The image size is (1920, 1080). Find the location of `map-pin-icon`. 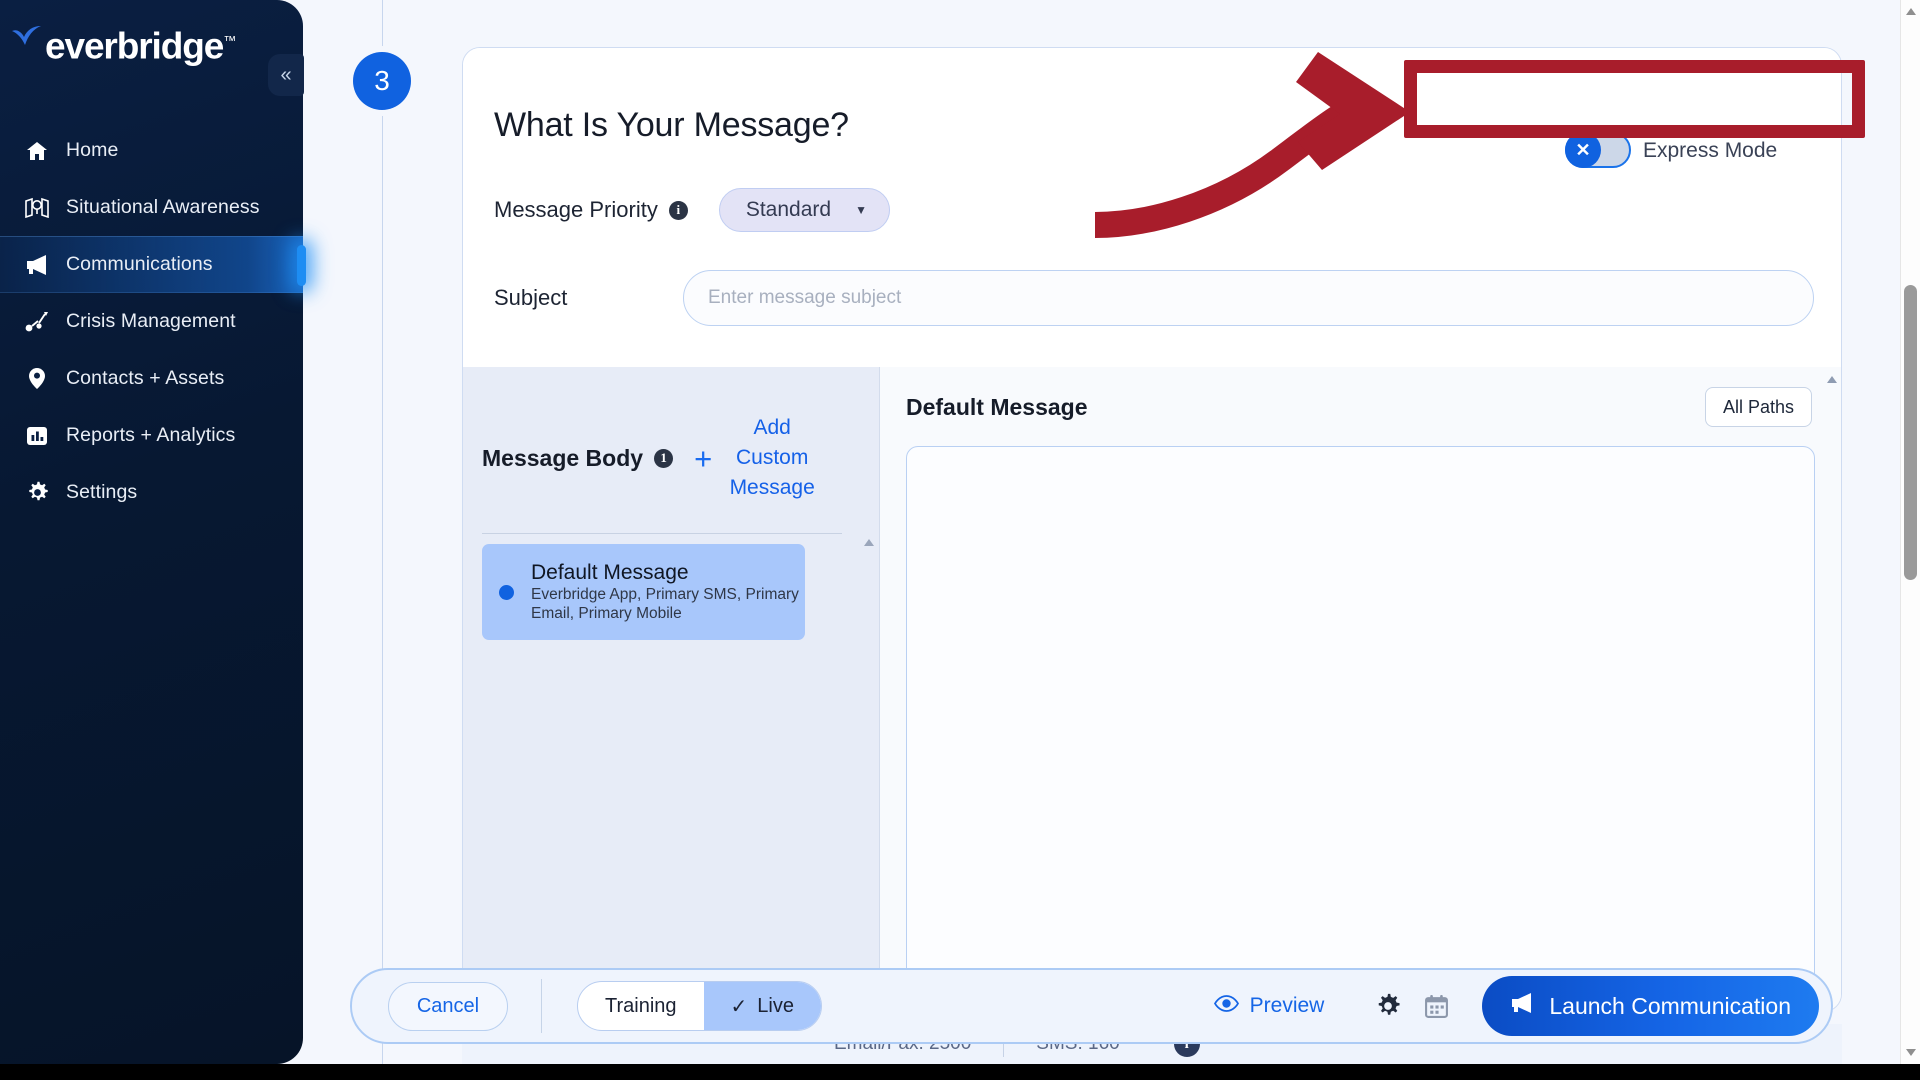

map-pin-icon is located at coordinates (37, 208).